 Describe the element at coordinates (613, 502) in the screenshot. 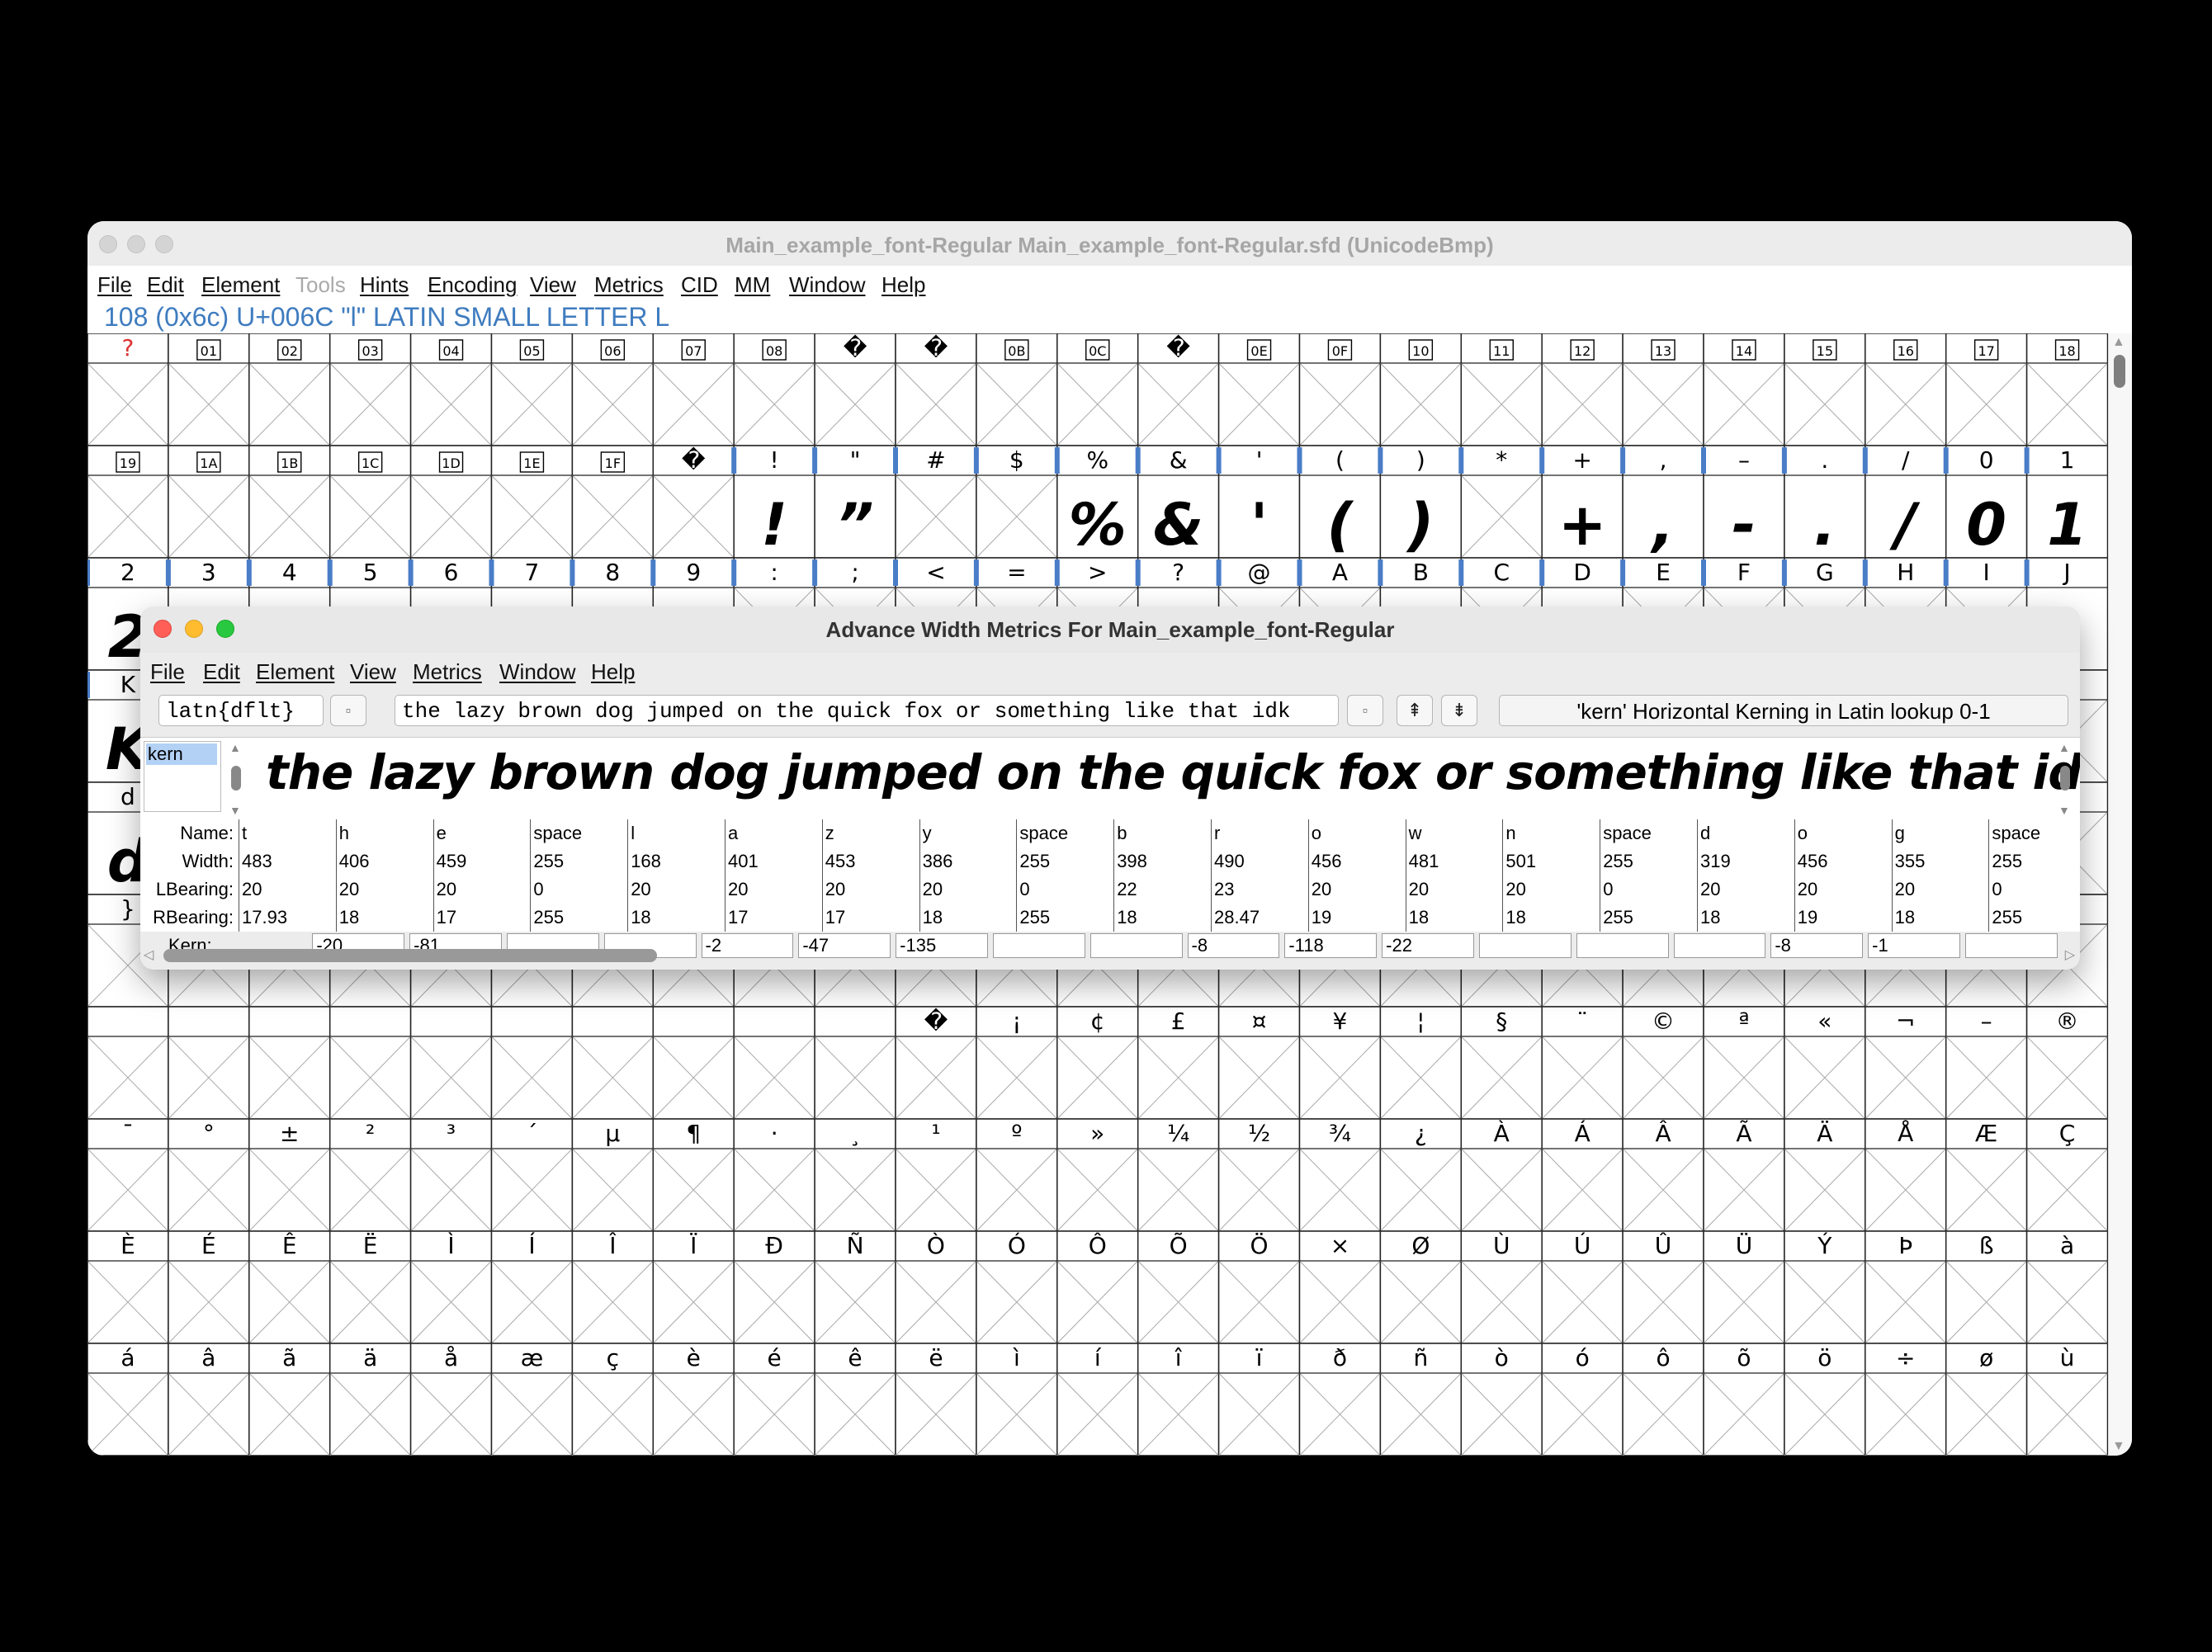

I see `glyph-cell: 1F` at that location.